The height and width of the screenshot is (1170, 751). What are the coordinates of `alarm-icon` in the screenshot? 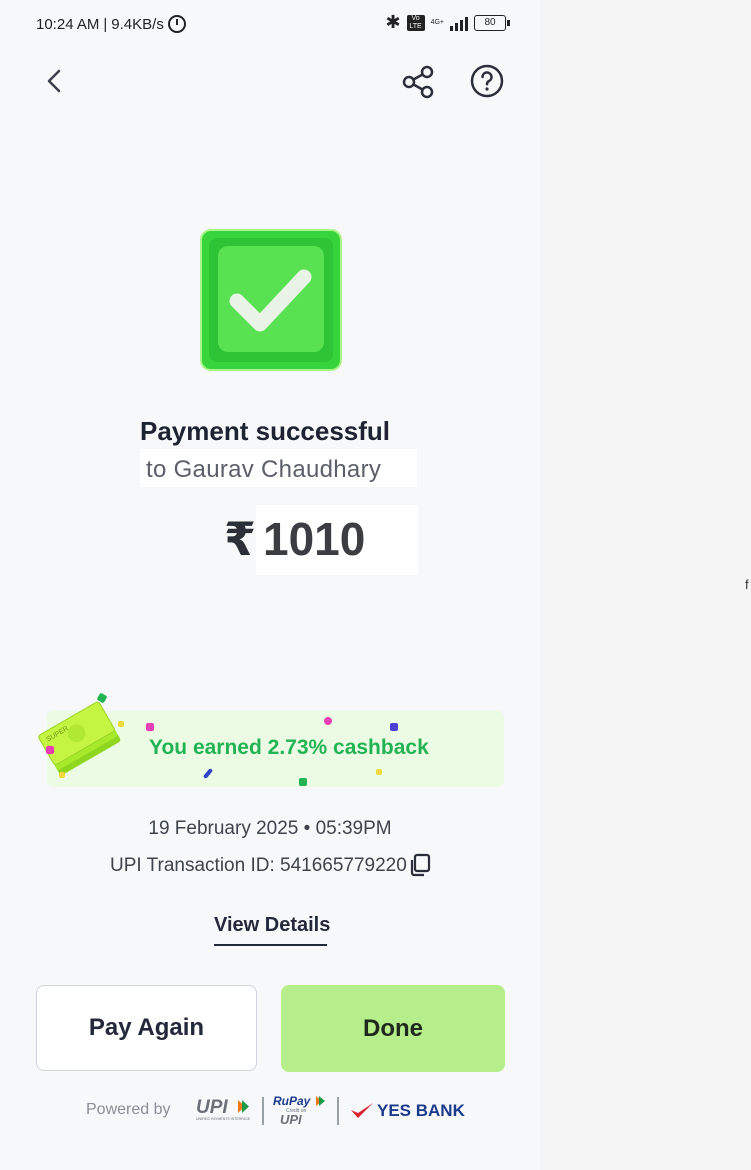 It's located at (176, 24).